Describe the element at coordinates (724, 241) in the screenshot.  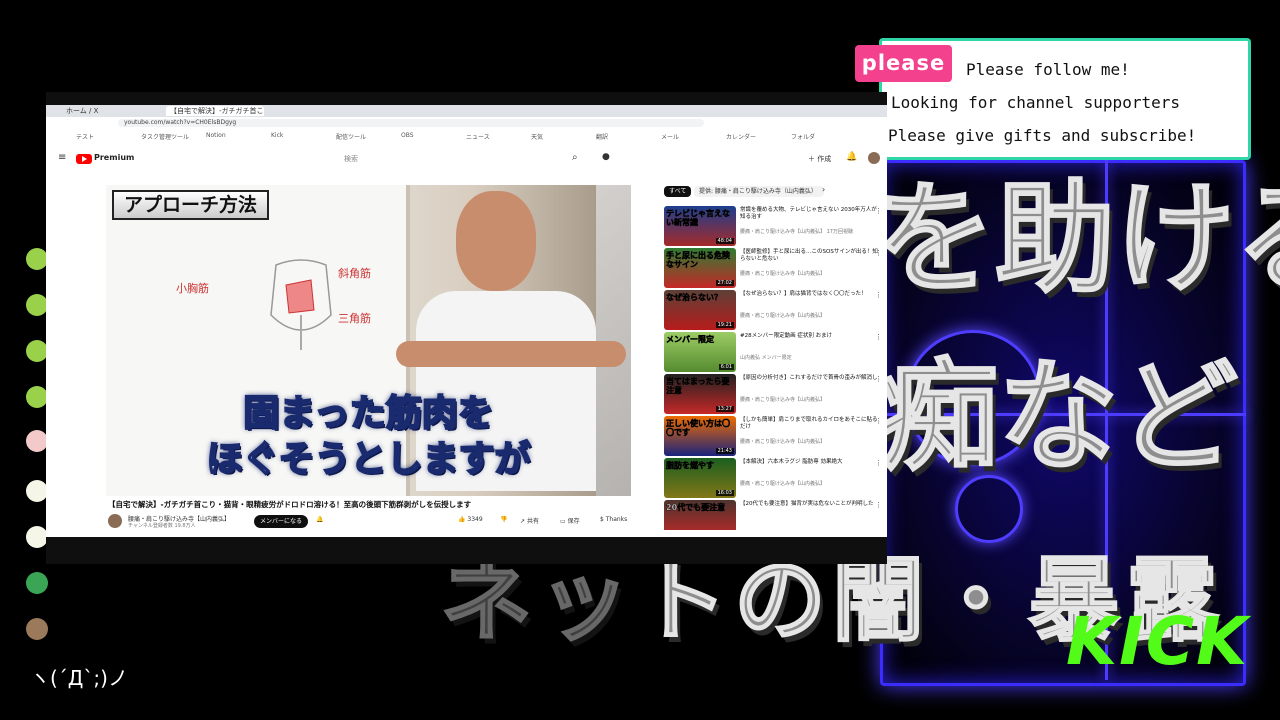
I see `duration-badge: 48:04` at that location.